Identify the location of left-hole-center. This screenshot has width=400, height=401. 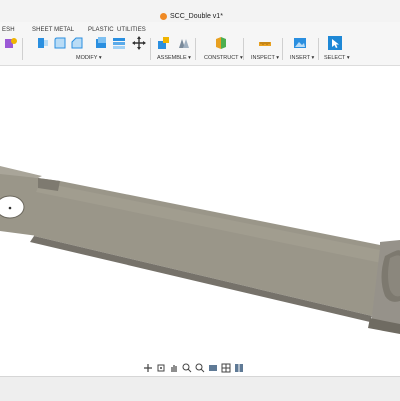
(10, 208).